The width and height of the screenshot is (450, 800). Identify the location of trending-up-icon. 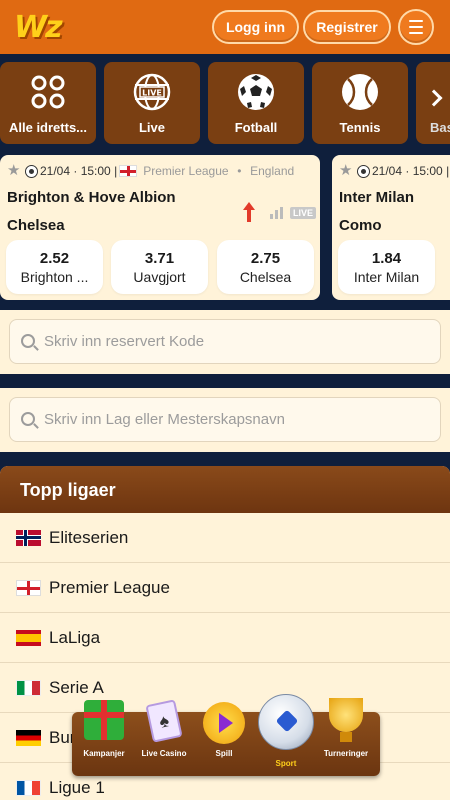
(249, 213).